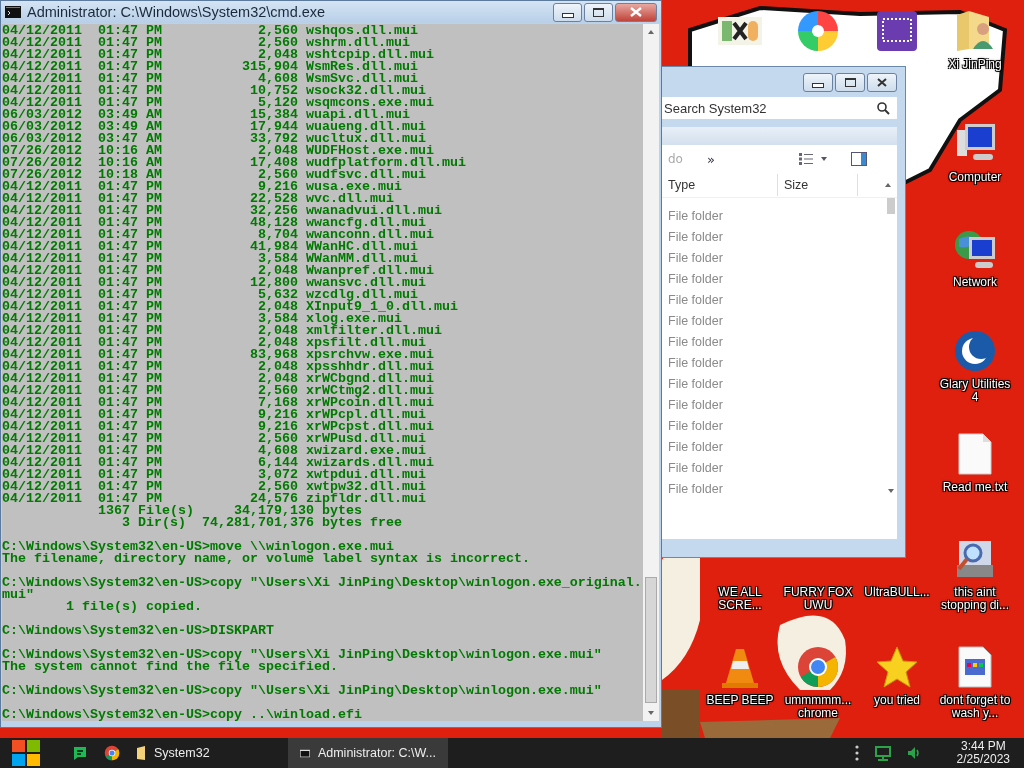 The width and height of the screenshot is (1024, 768). Describe the element at coordinates (218, 463) in the screenshot. I see `console-line: 04/12/2011 01:47 PM 6,144 xwizards.dll.mui` at that location.